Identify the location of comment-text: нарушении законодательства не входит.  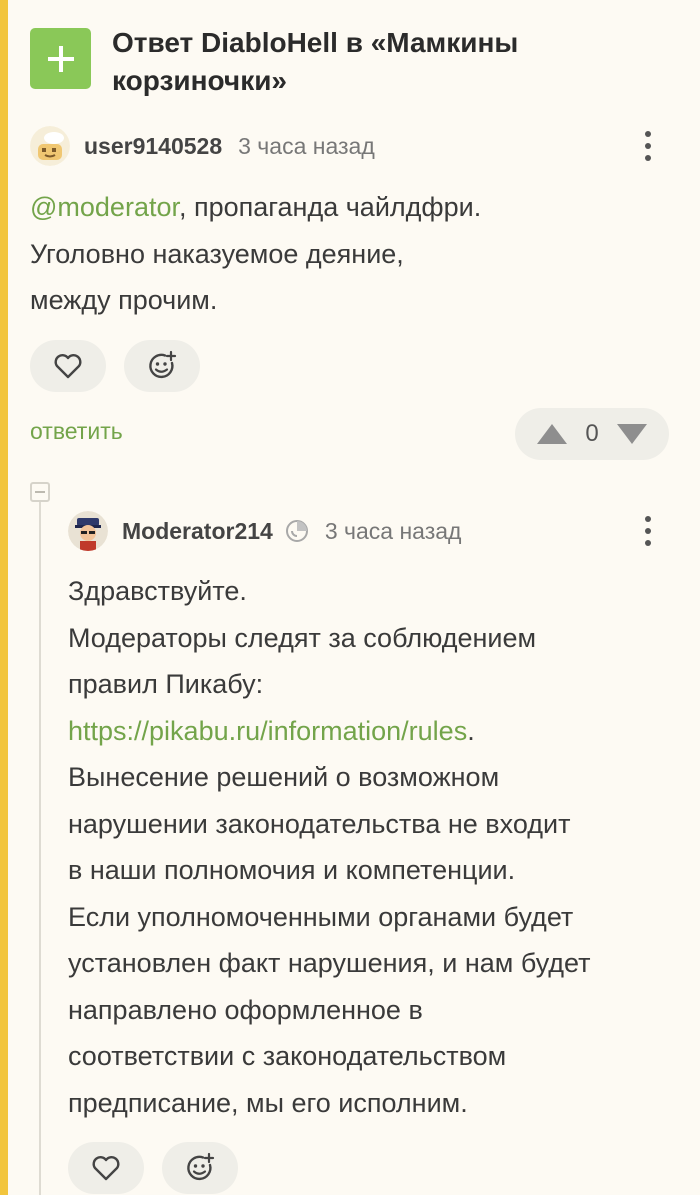
(319, 823).